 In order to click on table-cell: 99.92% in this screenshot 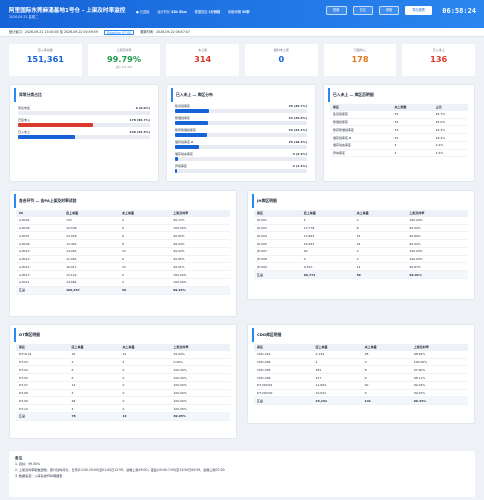, I will do `click(439, 393)`.